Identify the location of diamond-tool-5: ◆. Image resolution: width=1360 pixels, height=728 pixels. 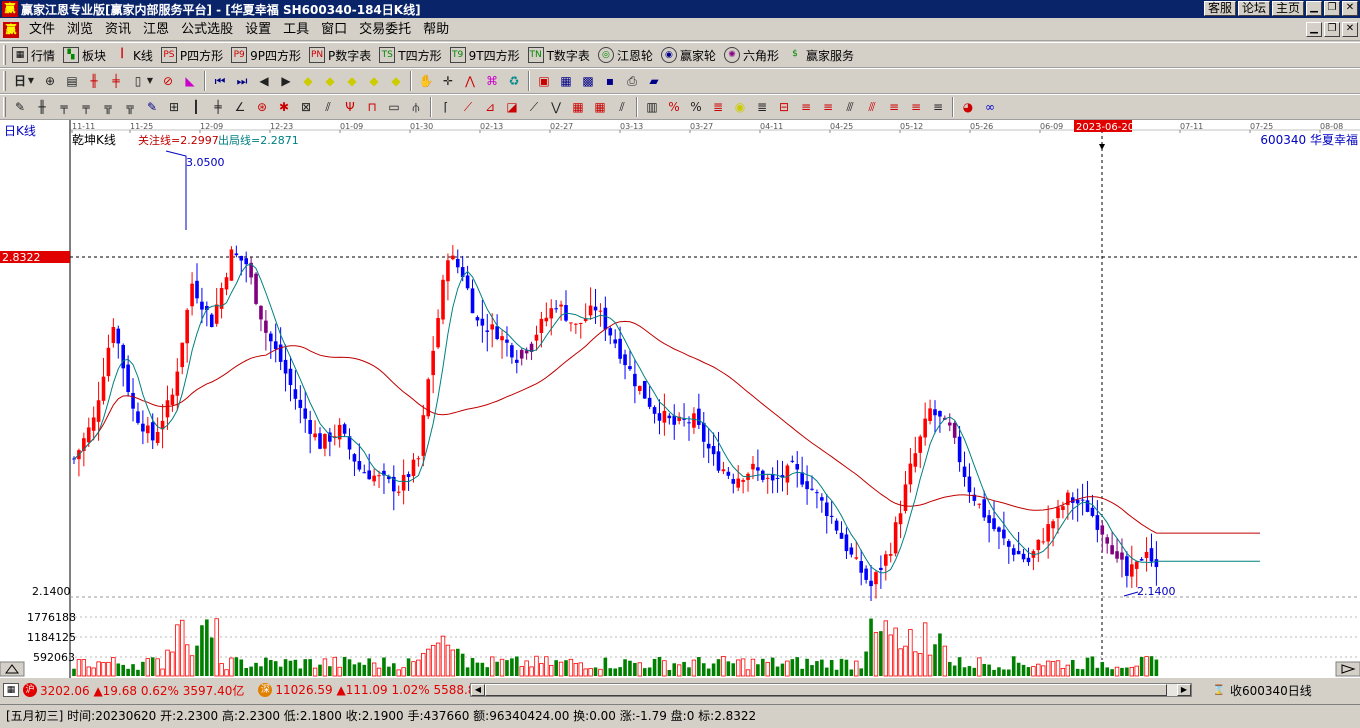
(396, 81).